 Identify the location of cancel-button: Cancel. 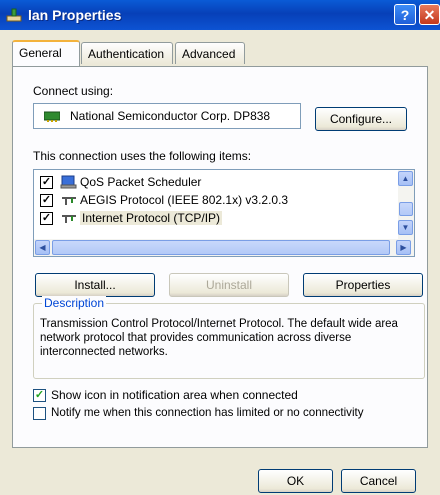
(378, 481).